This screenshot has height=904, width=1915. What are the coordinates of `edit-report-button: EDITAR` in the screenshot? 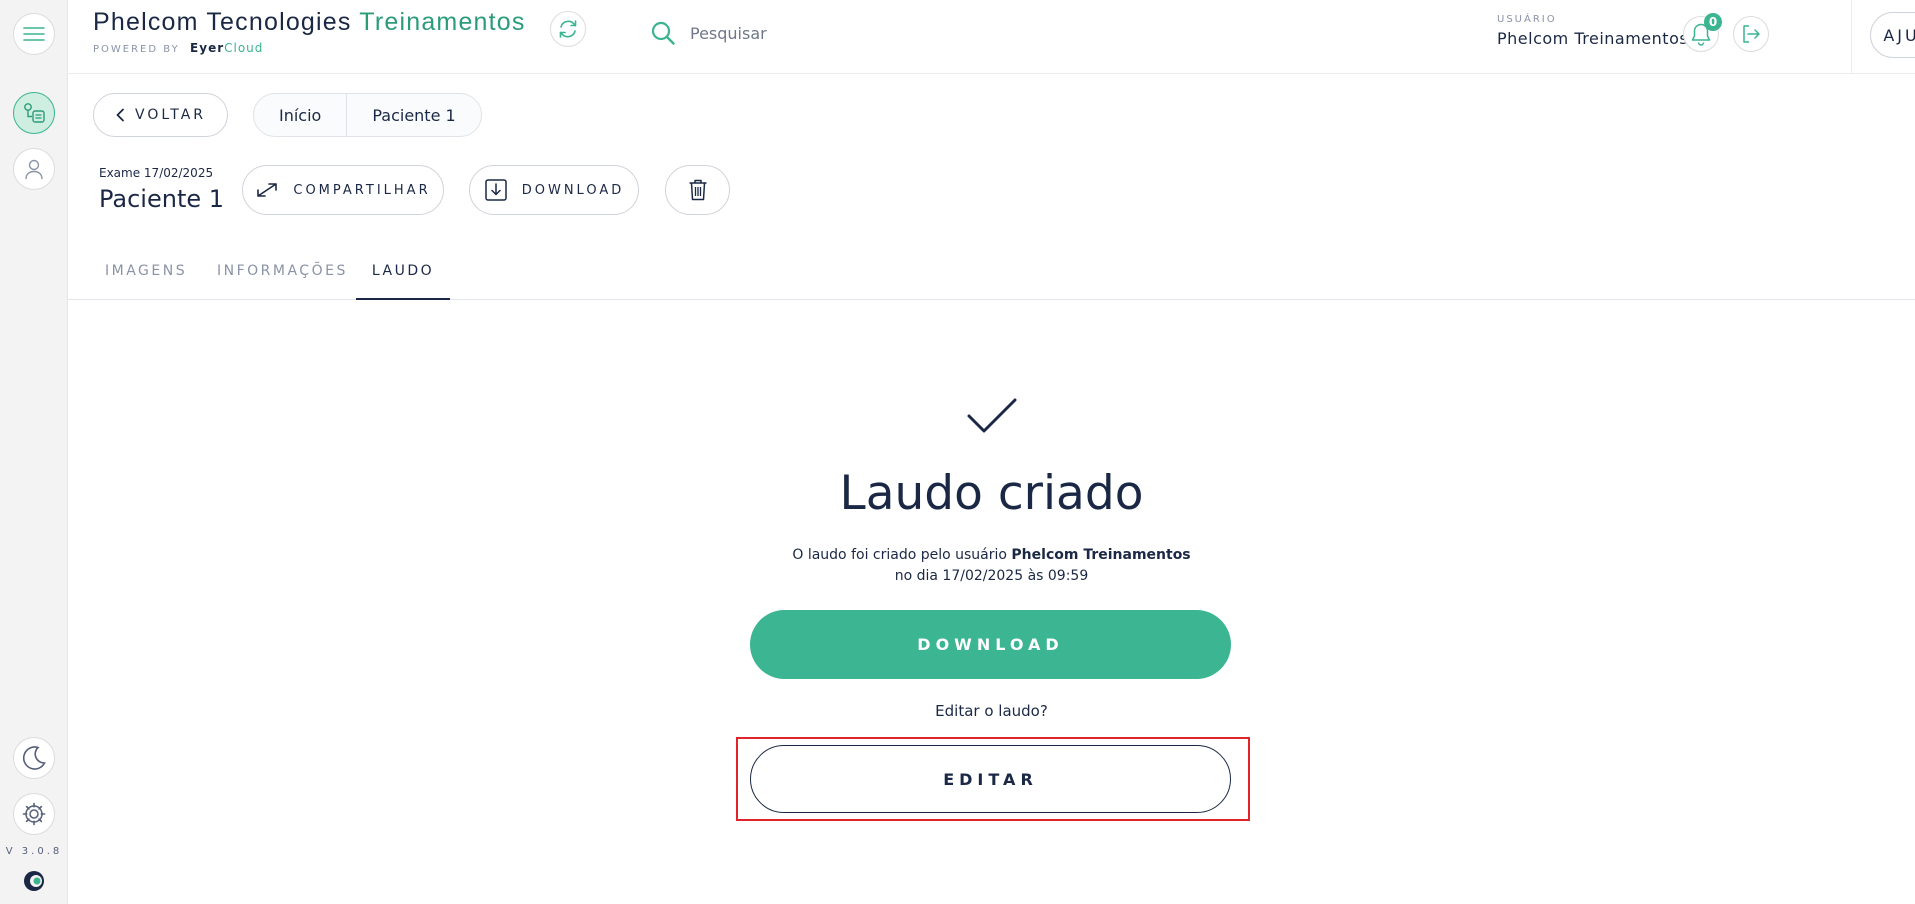 It's located at (990, 779).